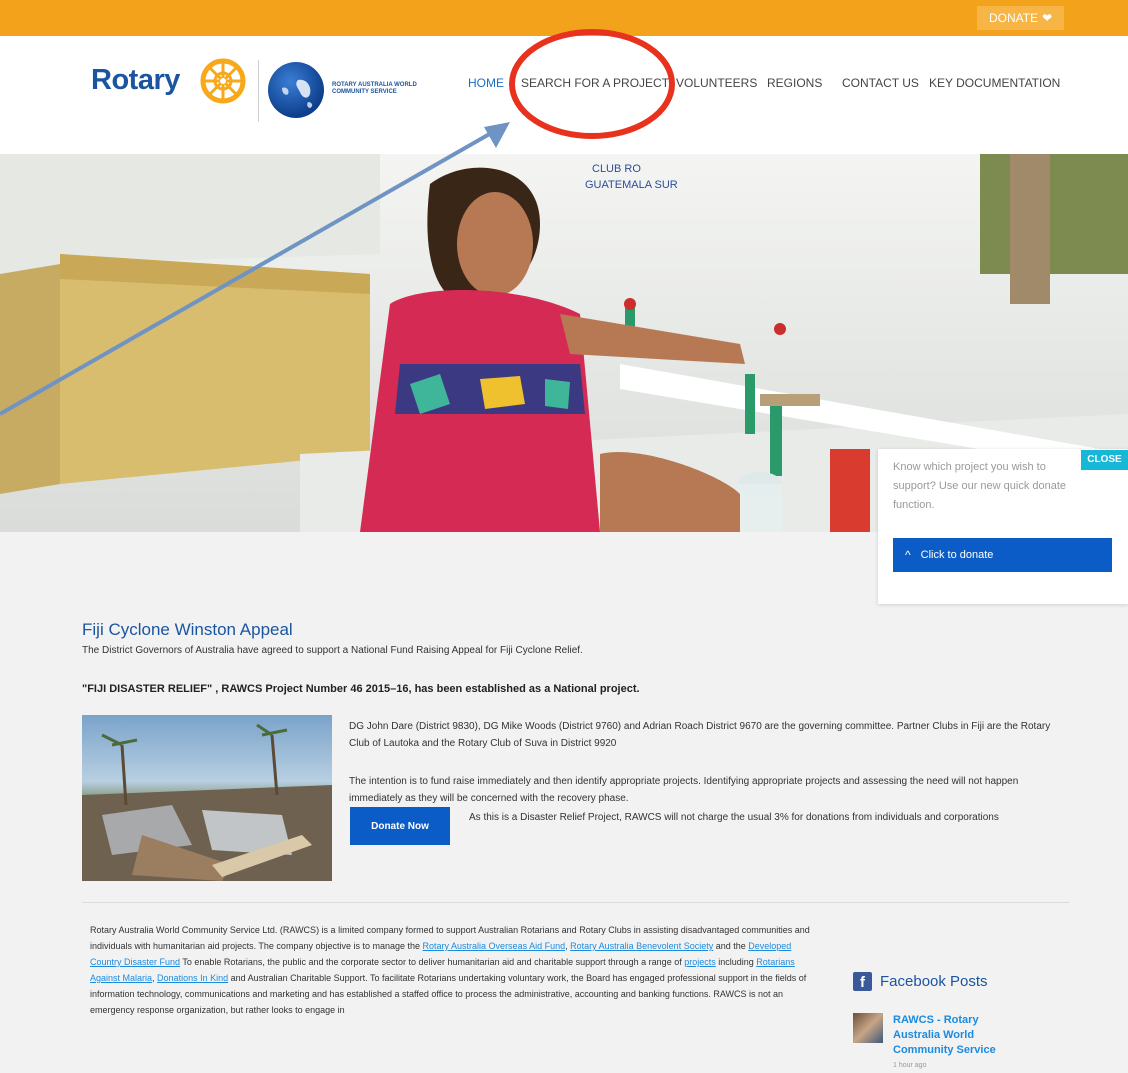  Describe the element at coordinates (731, 946) in the screenshot. I see `about-text: and the` at that location.